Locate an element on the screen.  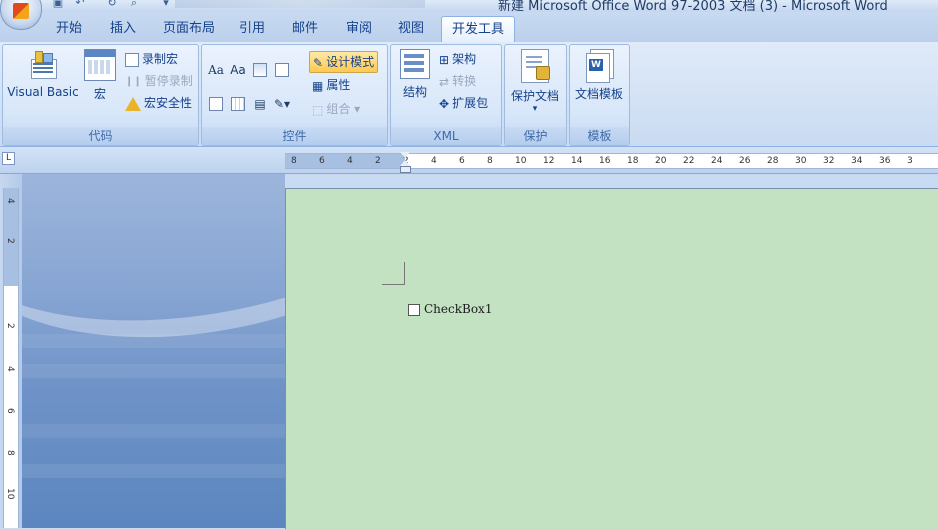
tab-insert: 插入 is located at coordinates (123, 29).